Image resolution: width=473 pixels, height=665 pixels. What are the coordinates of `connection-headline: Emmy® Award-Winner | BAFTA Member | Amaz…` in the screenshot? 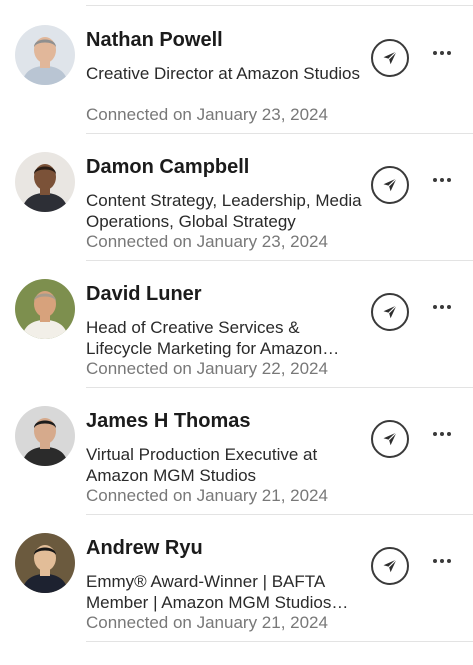 It's located at (209, 592).